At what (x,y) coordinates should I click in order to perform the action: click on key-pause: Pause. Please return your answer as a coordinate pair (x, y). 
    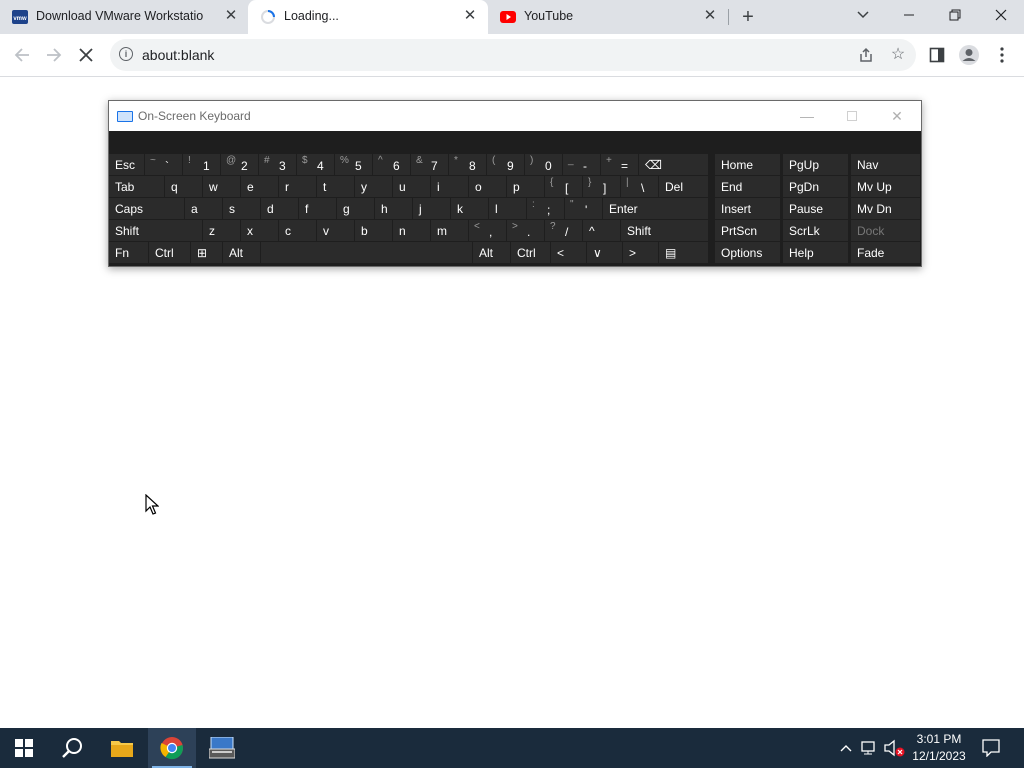
    Looking at the image, I should click on (816, 209).